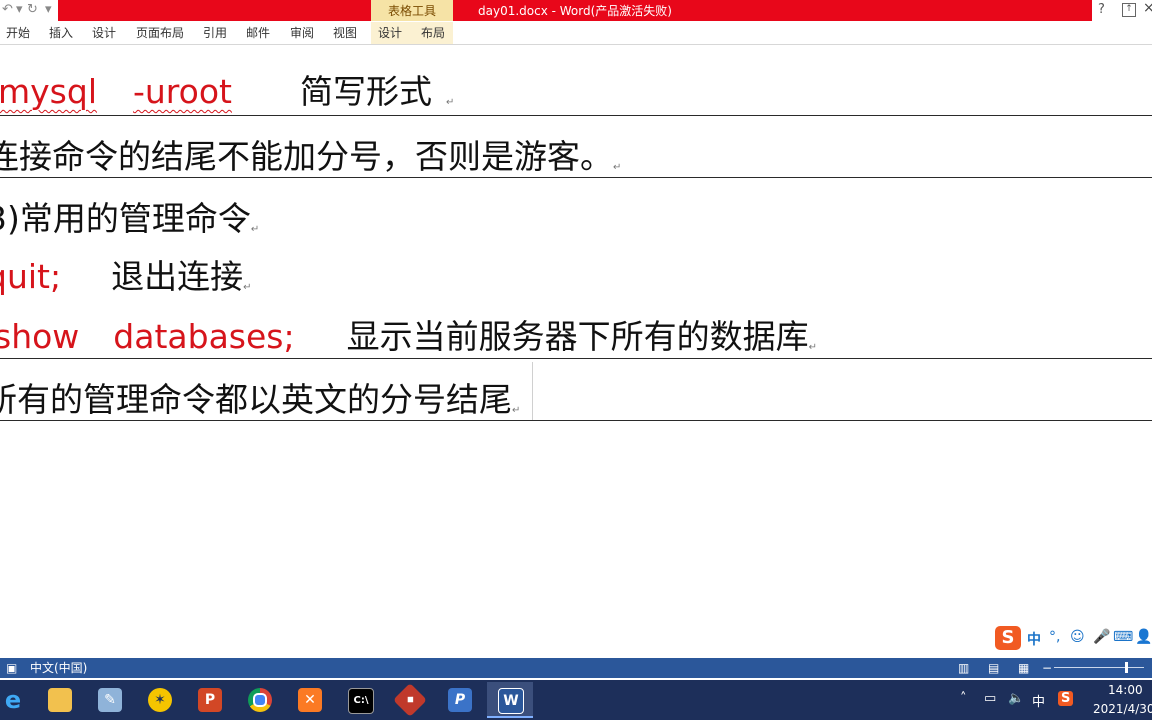 The width and height of the screenshot is (1152, 720). I want to click on desc-exit-connection: 退出连接, so click(177, 276).